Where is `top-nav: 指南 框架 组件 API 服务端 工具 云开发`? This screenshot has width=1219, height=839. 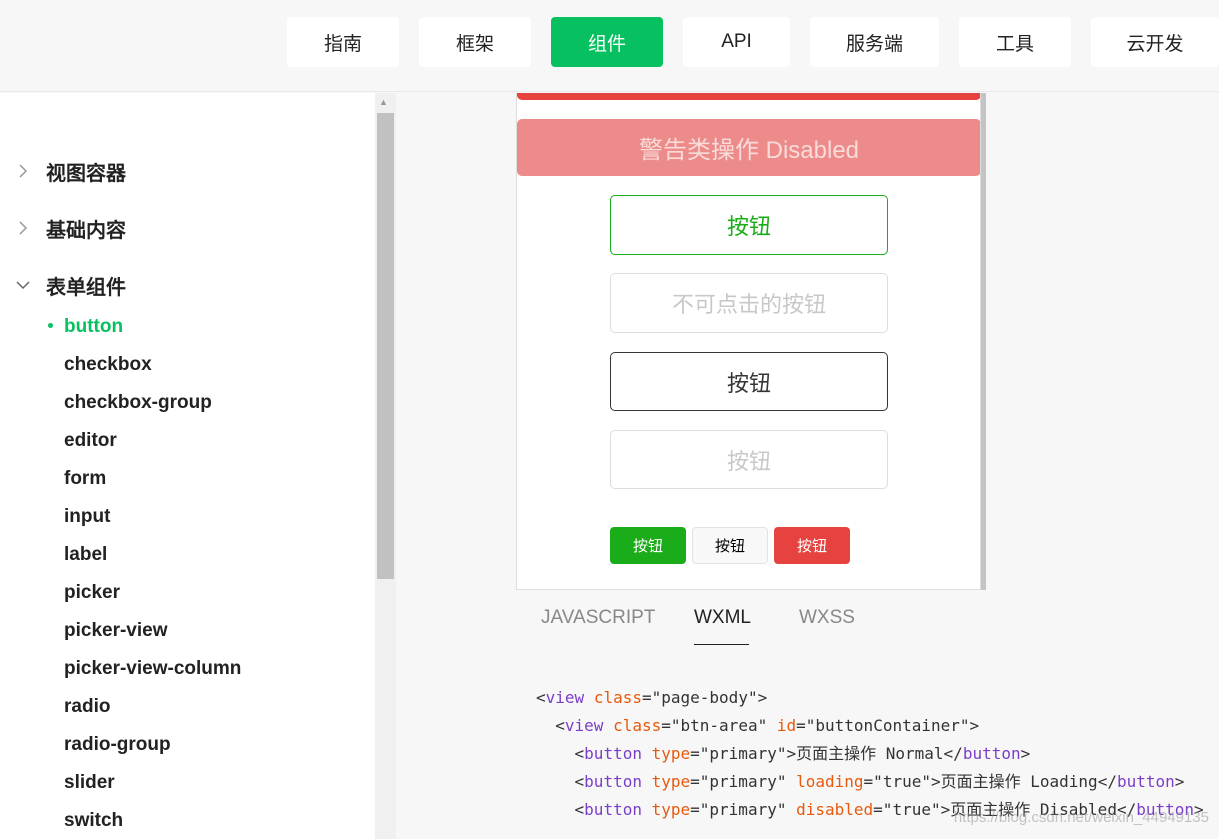 top-nav: 指南 框架 组件 API 服务端 工具 云开发 is located at coordinates (609, 46).